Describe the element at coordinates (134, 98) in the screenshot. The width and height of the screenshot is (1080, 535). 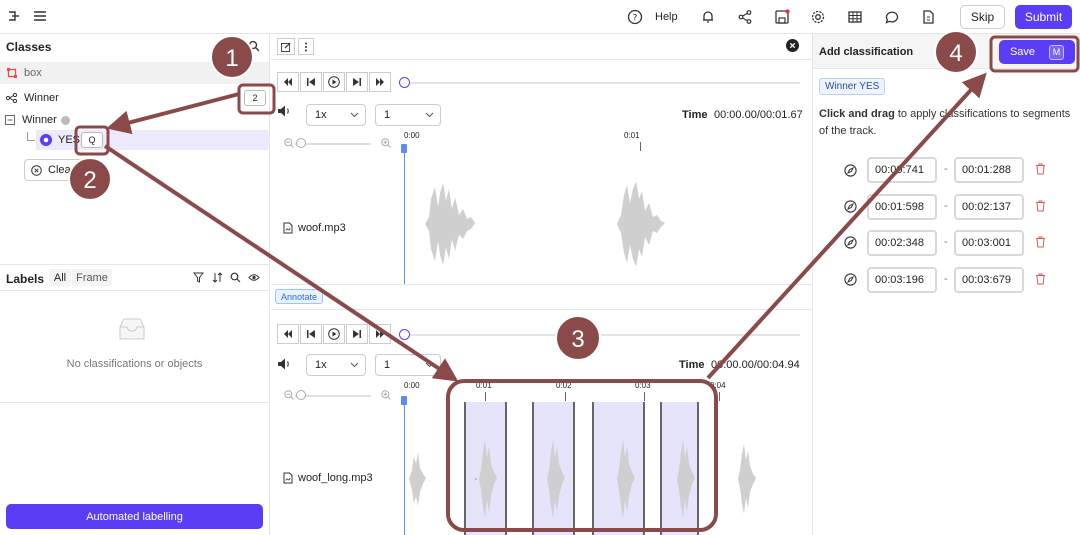
I see `class-item-winner: Winner` at that location.